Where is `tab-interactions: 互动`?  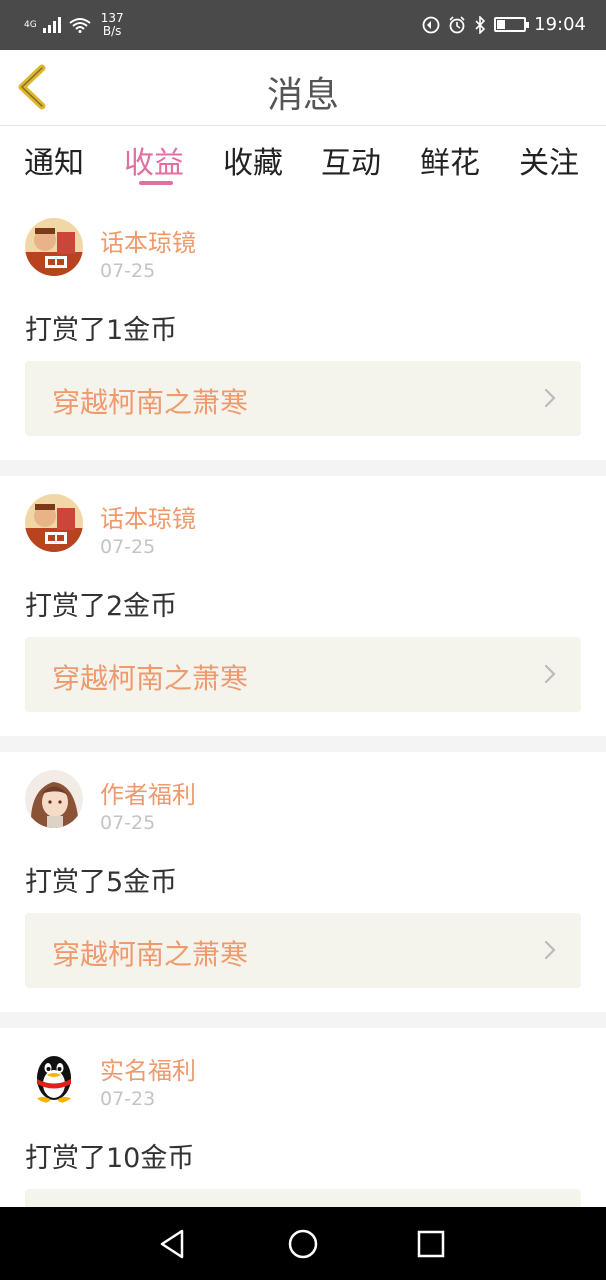 tab-interactions: 互动 is located at coordinates (351, 160).